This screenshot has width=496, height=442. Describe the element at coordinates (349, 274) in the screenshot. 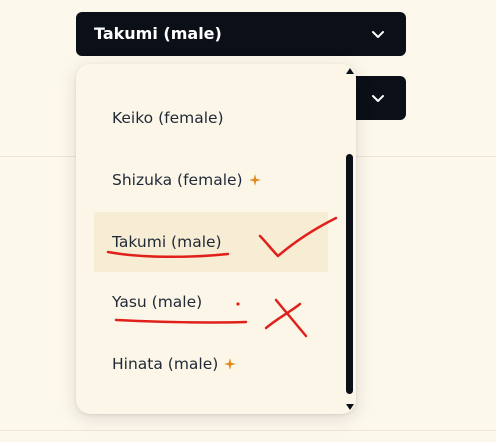

I see `scrollbar-thumb` at that location.